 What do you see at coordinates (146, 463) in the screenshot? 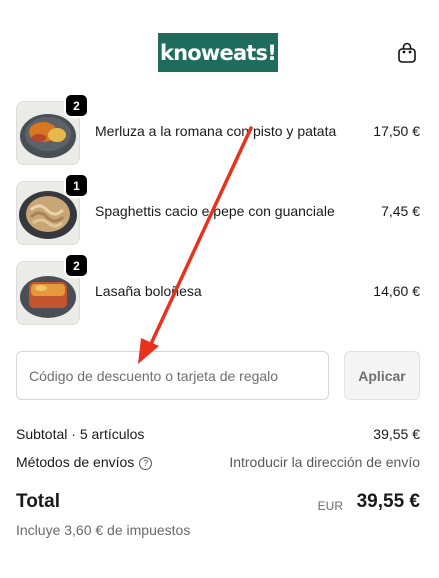
I see `question-circle-icon: ?` at bounding box center [146, 463].